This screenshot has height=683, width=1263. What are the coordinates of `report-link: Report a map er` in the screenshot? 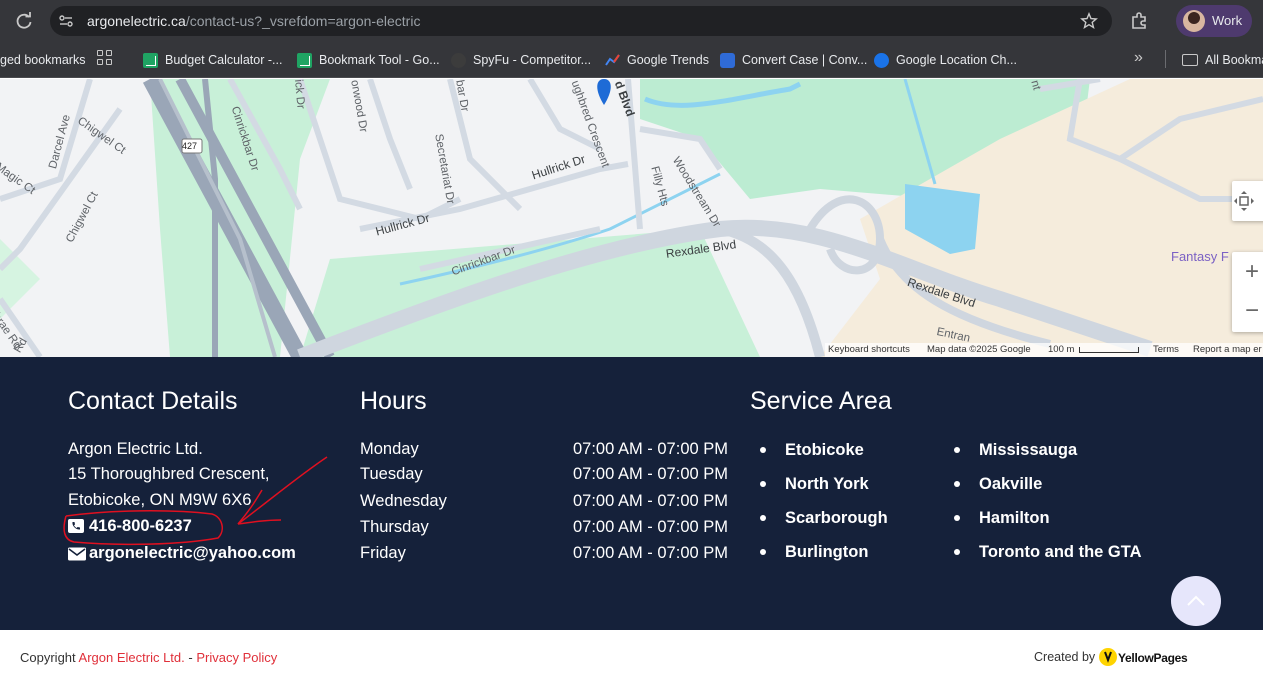 It's located at (1227, 349).